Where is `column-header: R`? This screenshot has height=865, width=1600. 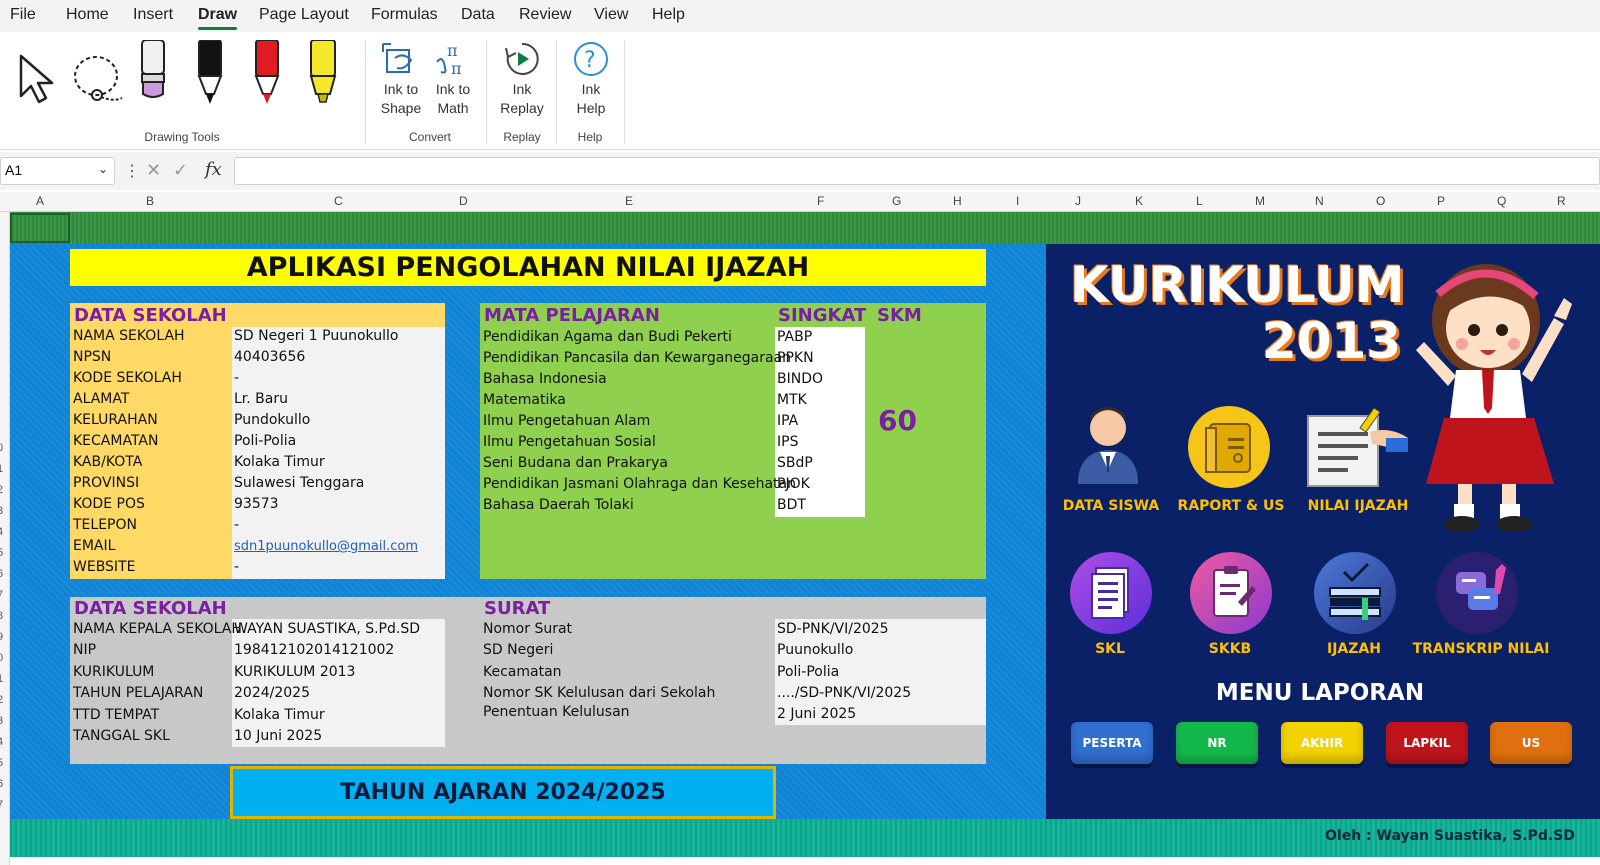 column-header: R is located at coordinates (1561, 201).